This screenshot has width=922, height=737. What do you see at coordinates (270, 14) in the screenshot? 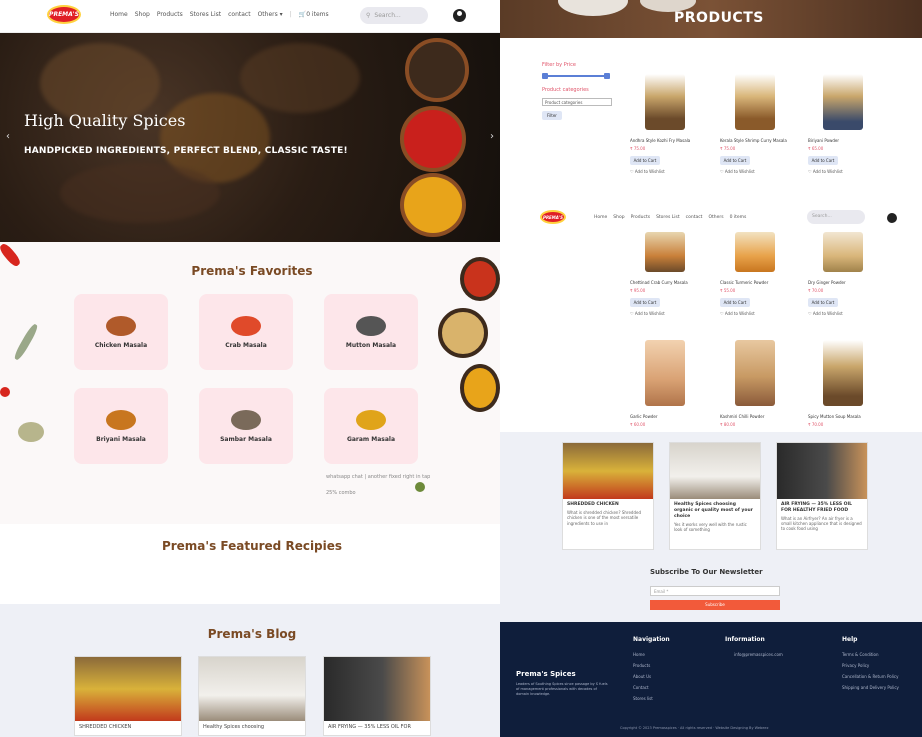
I see `nav-others: Others ▾` at bounding box center [270, 14].